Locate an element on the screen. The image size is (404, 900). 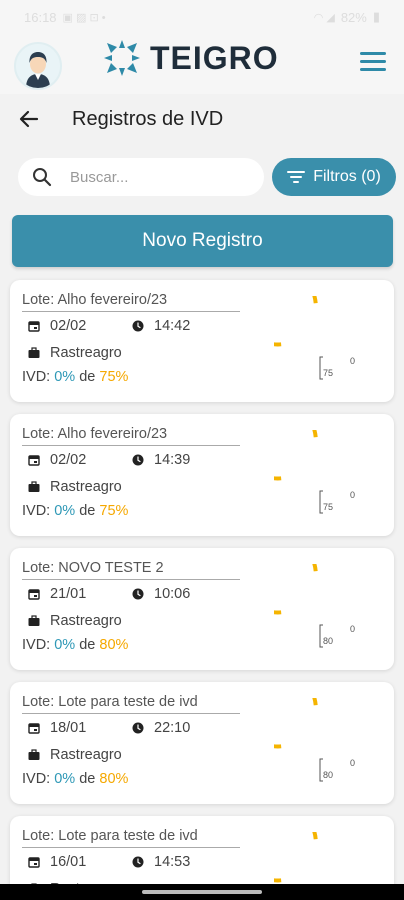
status-bar: 16:18 ▣ ▨ ⊡ • ◠ ◢ 82% ▮ is located at coordinates (202, 17).